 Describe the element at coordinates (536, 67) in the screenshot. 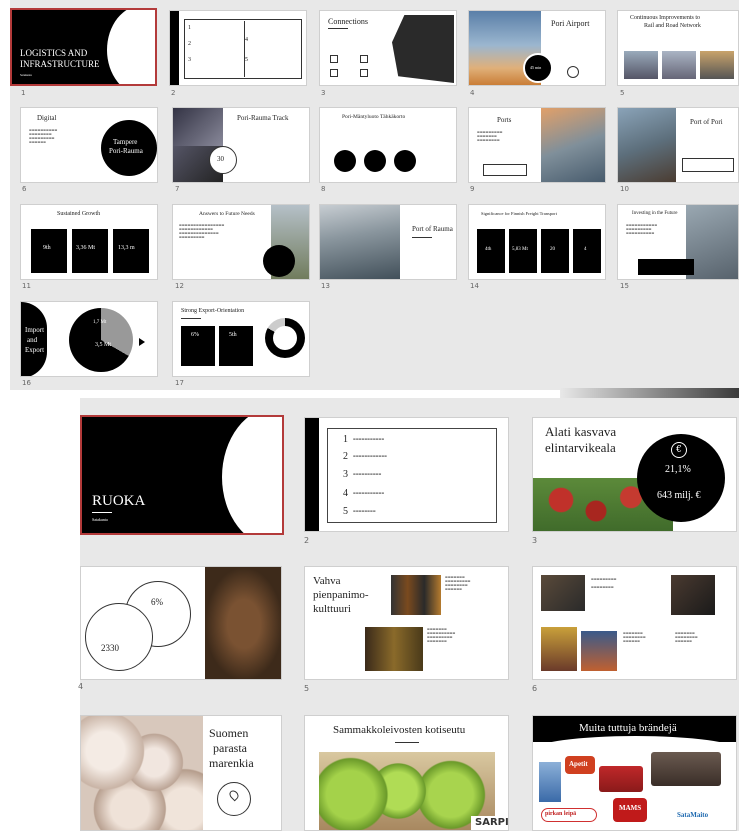

I see `airport-badge: 45 min` at that location.